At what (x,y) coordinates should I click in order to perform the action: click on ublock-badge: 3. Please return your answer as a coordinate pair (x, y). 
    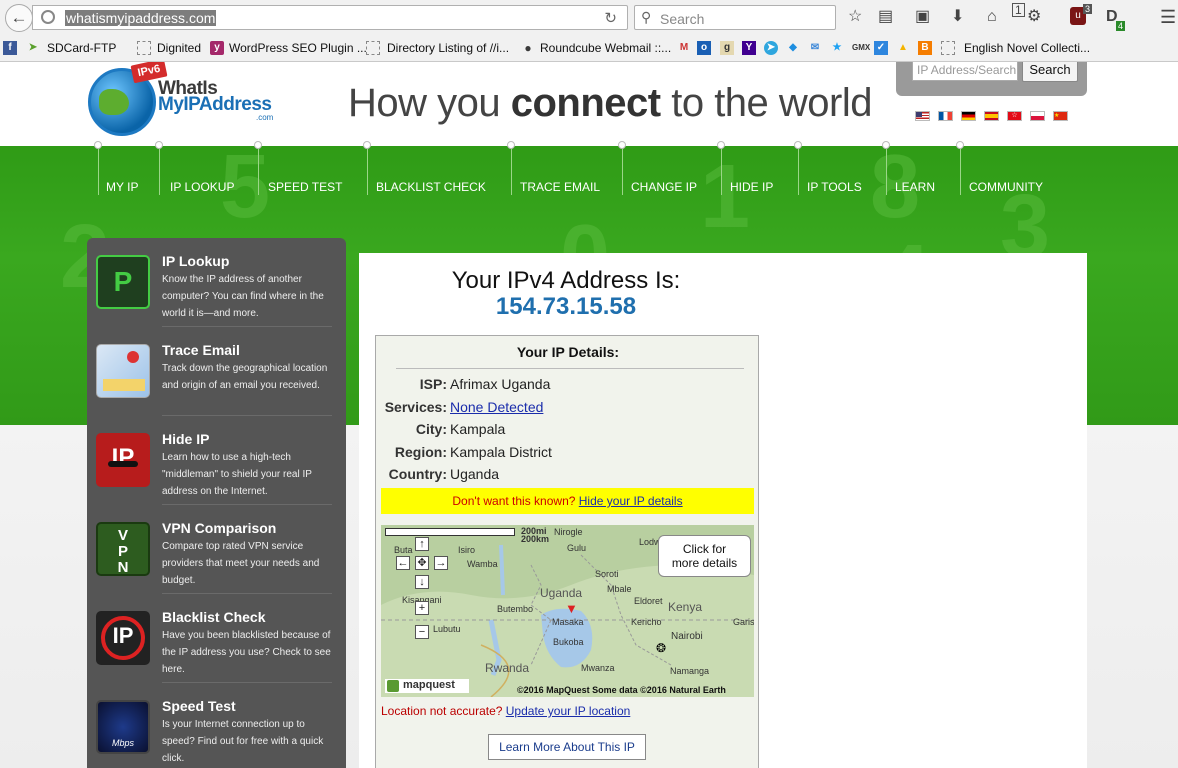
    Looking at the image, I should click on (1088, 9).